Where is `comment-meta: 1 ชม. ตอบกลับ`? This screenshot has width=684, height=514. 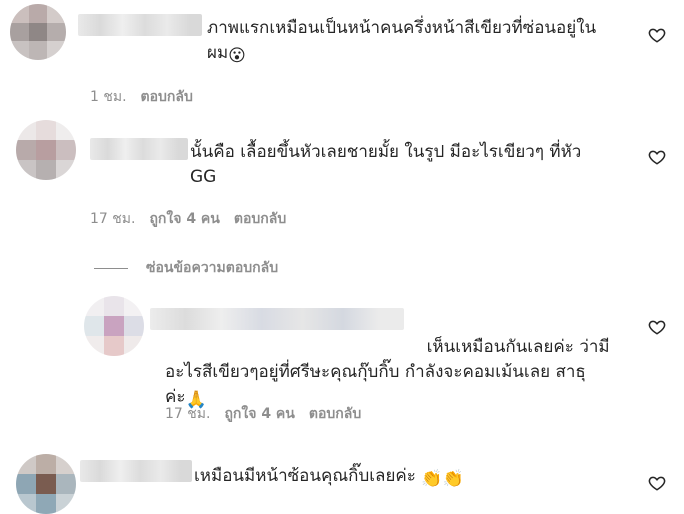
comment-meta: 1 ชม. ตอบกลับ is located at coordinates (141, 97).